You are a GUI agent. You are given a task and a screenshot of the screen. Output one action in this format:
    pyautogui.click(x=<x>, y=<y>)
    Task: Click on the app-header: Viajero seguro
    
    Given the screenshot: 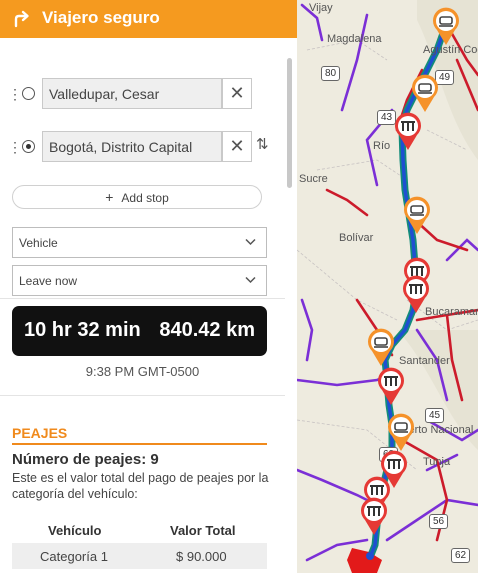 What is the action you would take?
    pyautogui.click(x=148, y=19)
    